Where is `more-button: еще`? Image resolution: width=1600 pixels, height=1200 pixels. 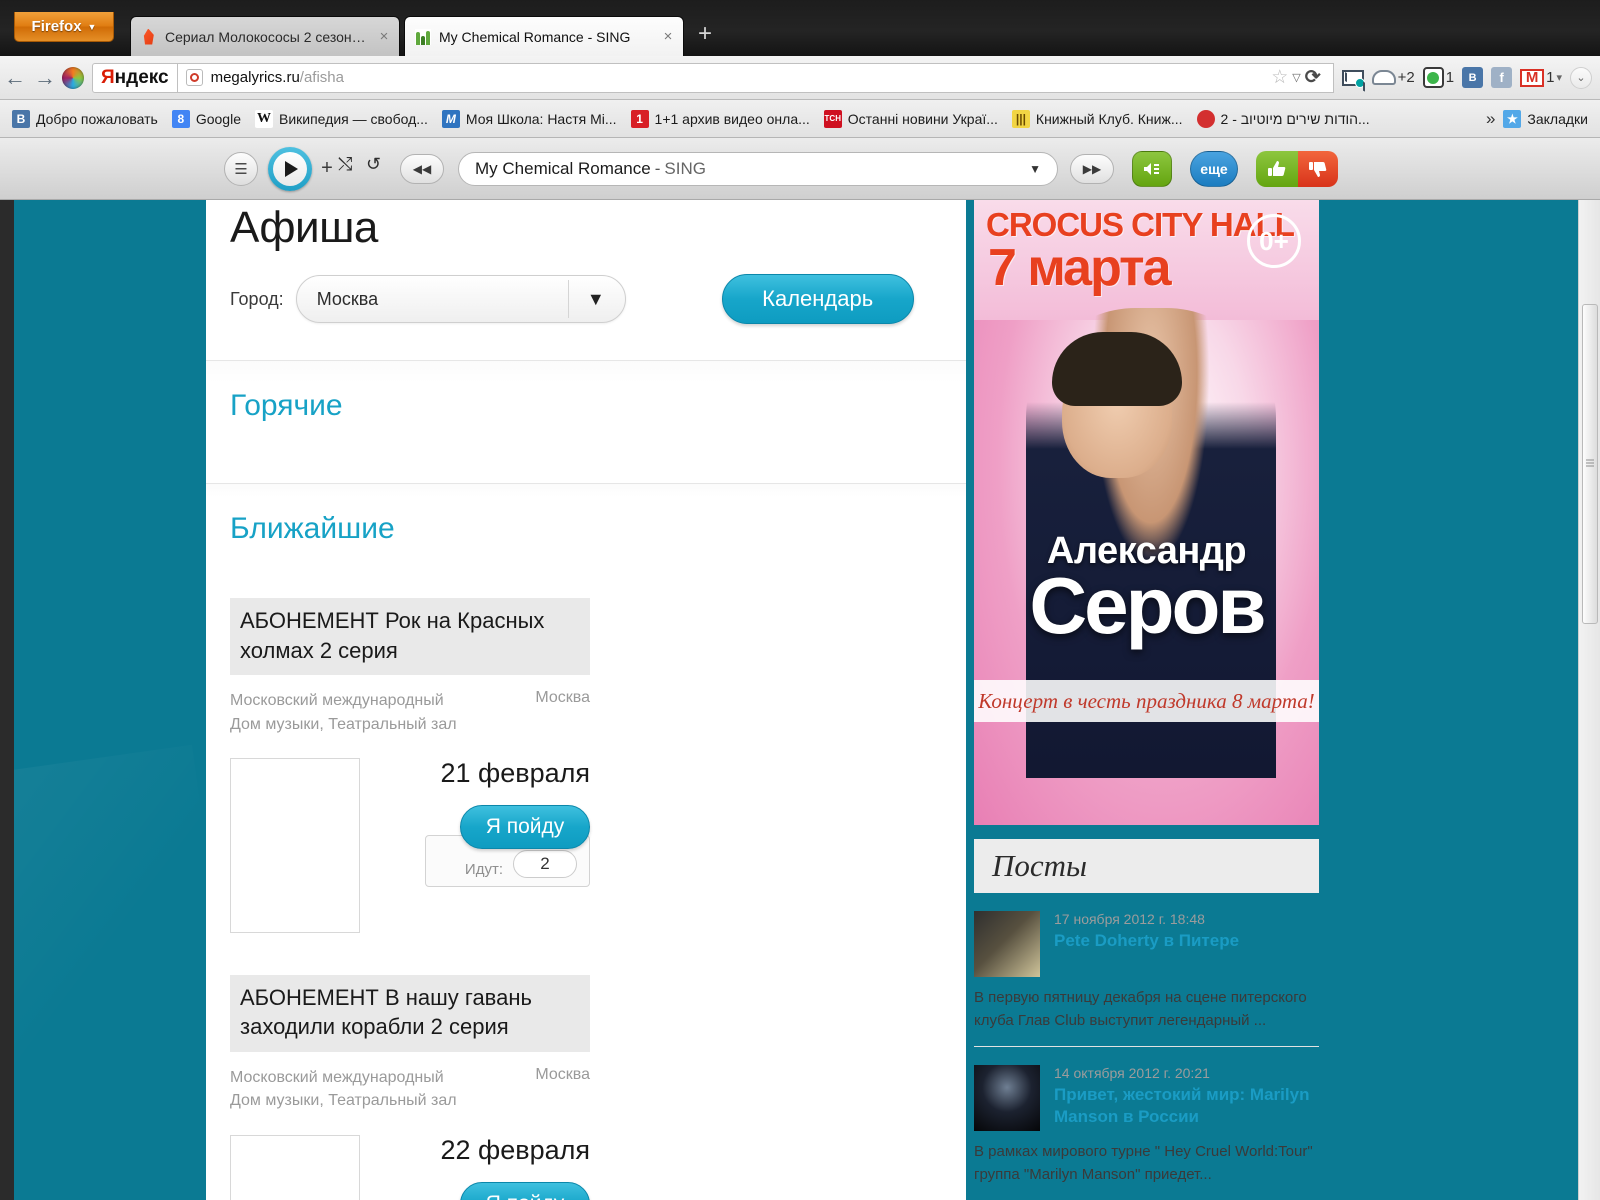 more-button: еще is located at coordinates (1214, 168).